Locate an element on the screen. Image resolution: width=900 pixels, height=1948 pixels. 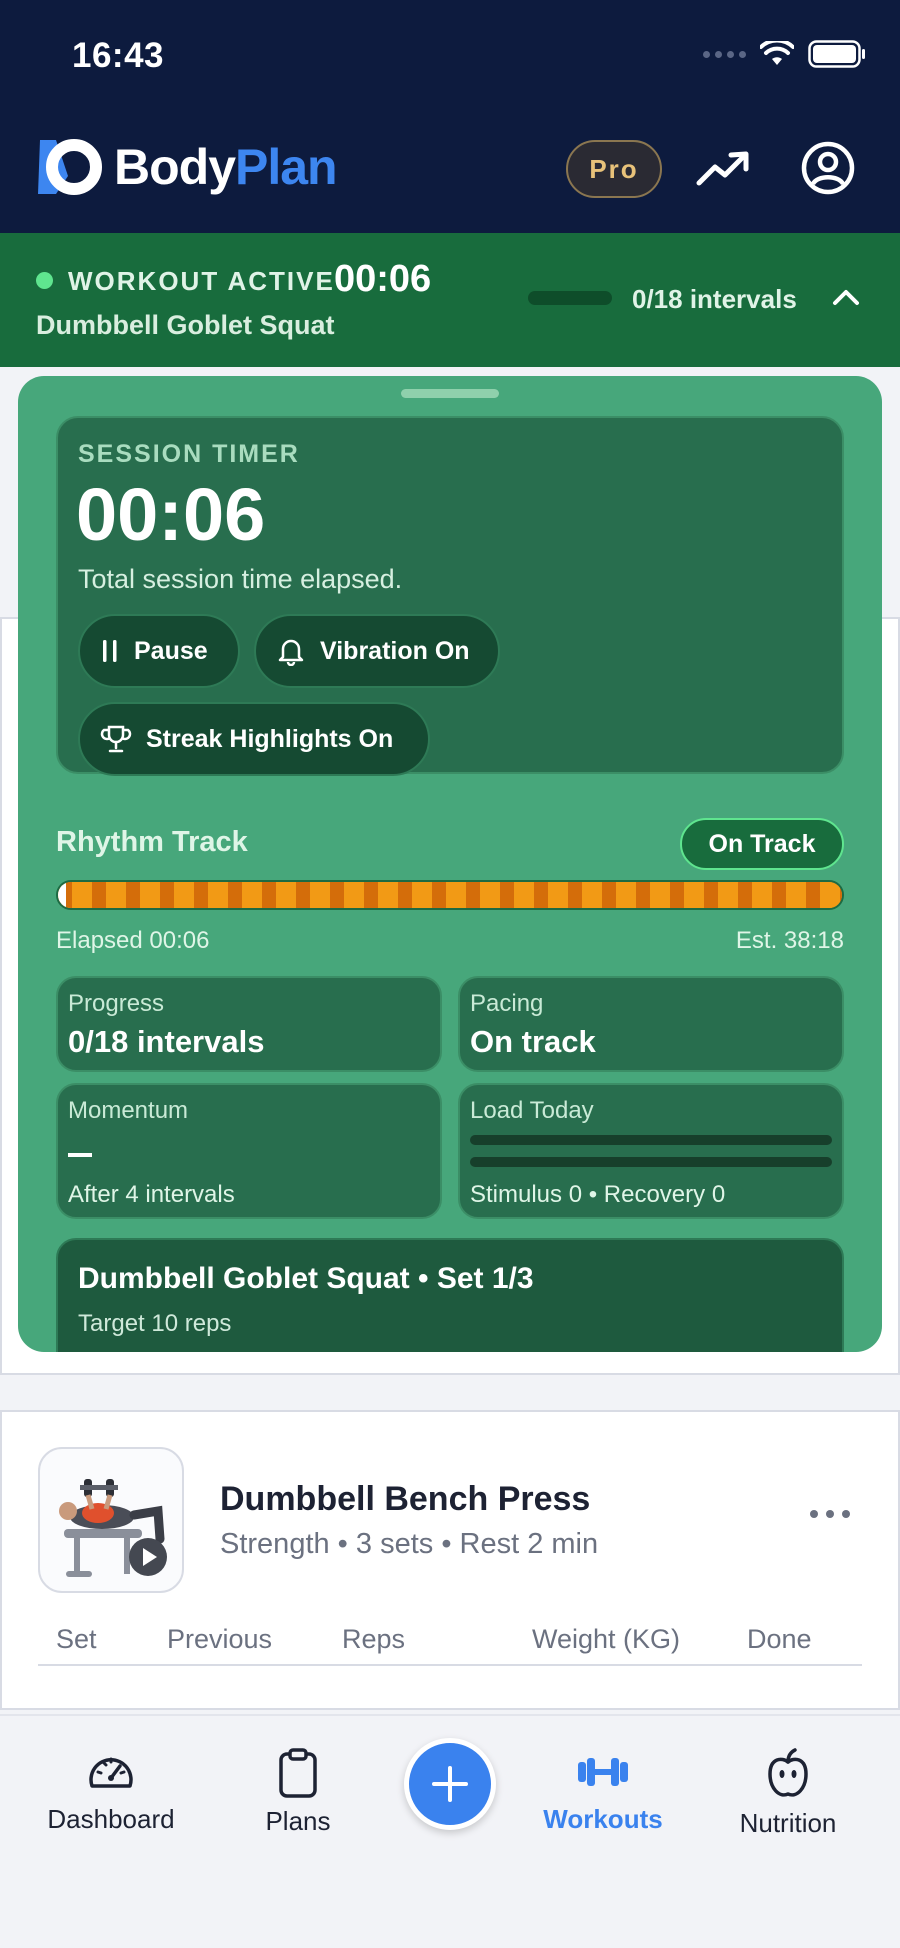
active-time: 00:06 is located at coordinates (383, 279).